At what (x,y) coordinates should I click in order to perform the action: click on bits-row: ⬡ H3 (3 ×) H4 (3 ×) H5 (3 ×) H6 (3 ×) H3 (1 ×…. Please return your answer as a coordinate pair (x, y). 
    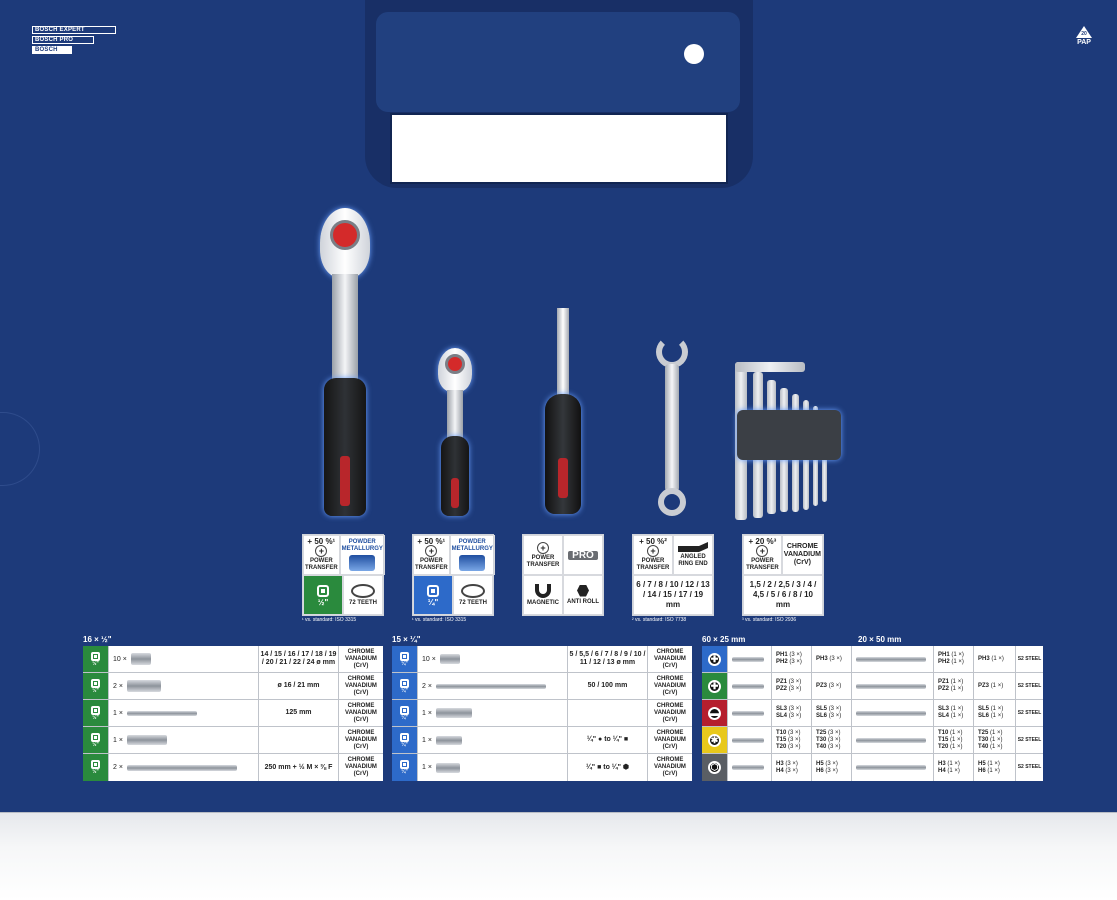
    Looking at the image, I should click on (872, 767).